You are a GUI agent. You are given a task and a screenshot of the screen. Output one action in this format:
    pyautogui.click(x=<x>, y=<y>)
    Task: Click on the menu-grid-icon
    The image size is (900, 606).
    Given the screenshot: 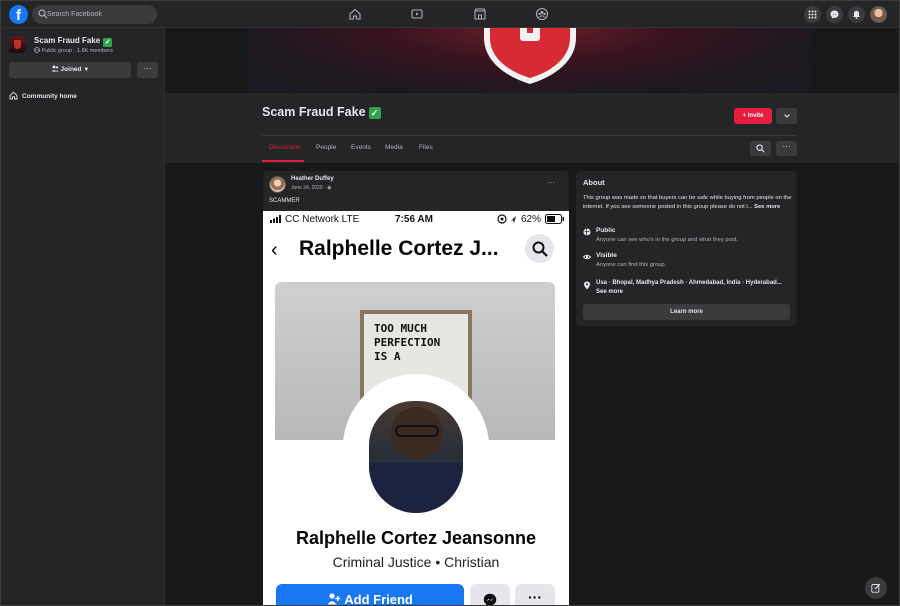 What is the action you would take?
    pyautogui.click(x=812, y=14)
    